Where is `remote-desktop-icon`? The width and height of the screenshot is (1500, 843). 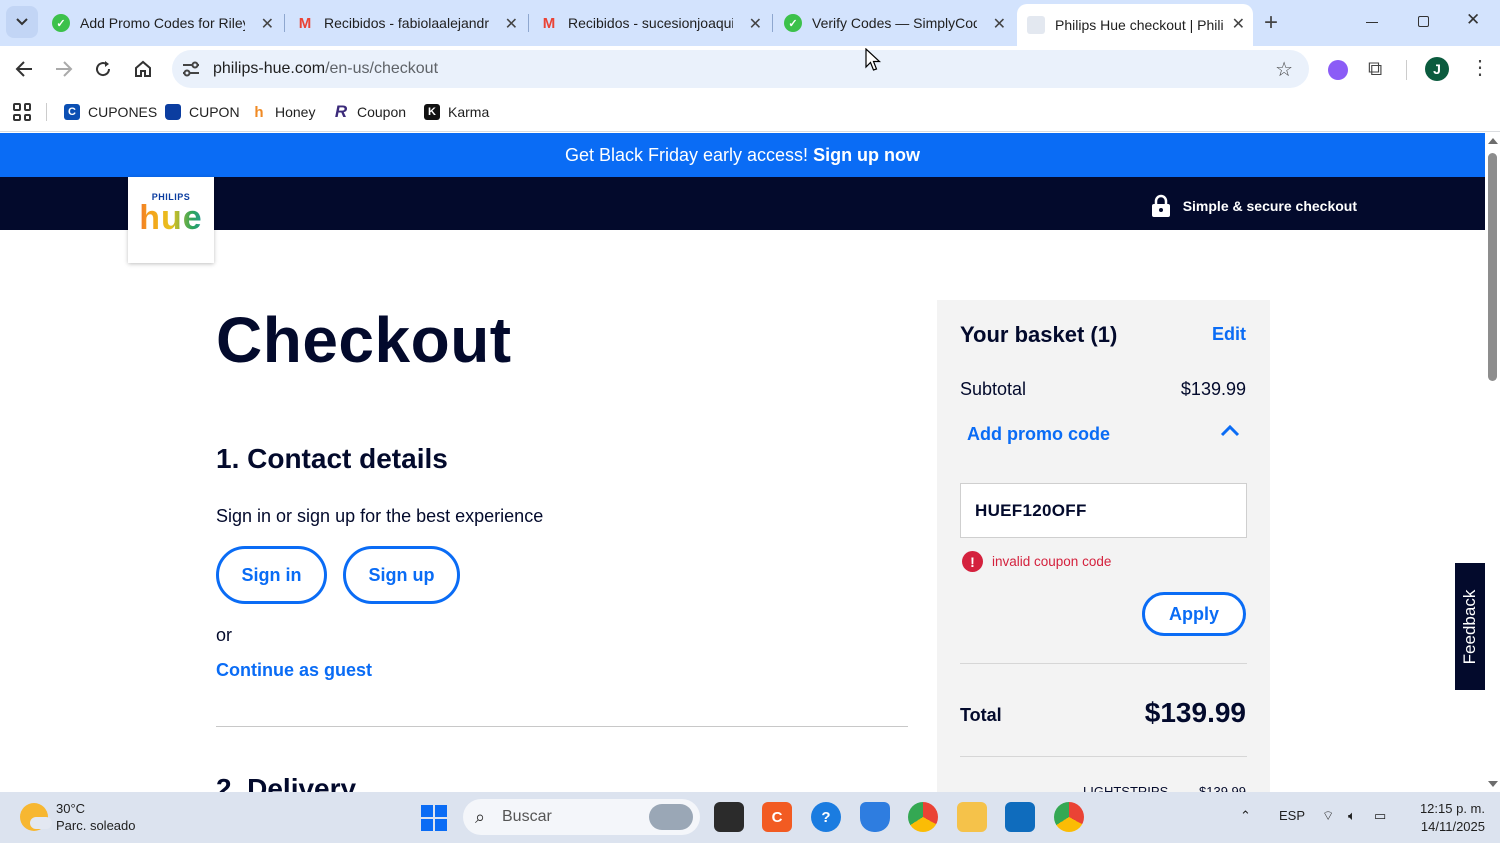
remote-desktop-icon is located at coordinates (1020, 817).